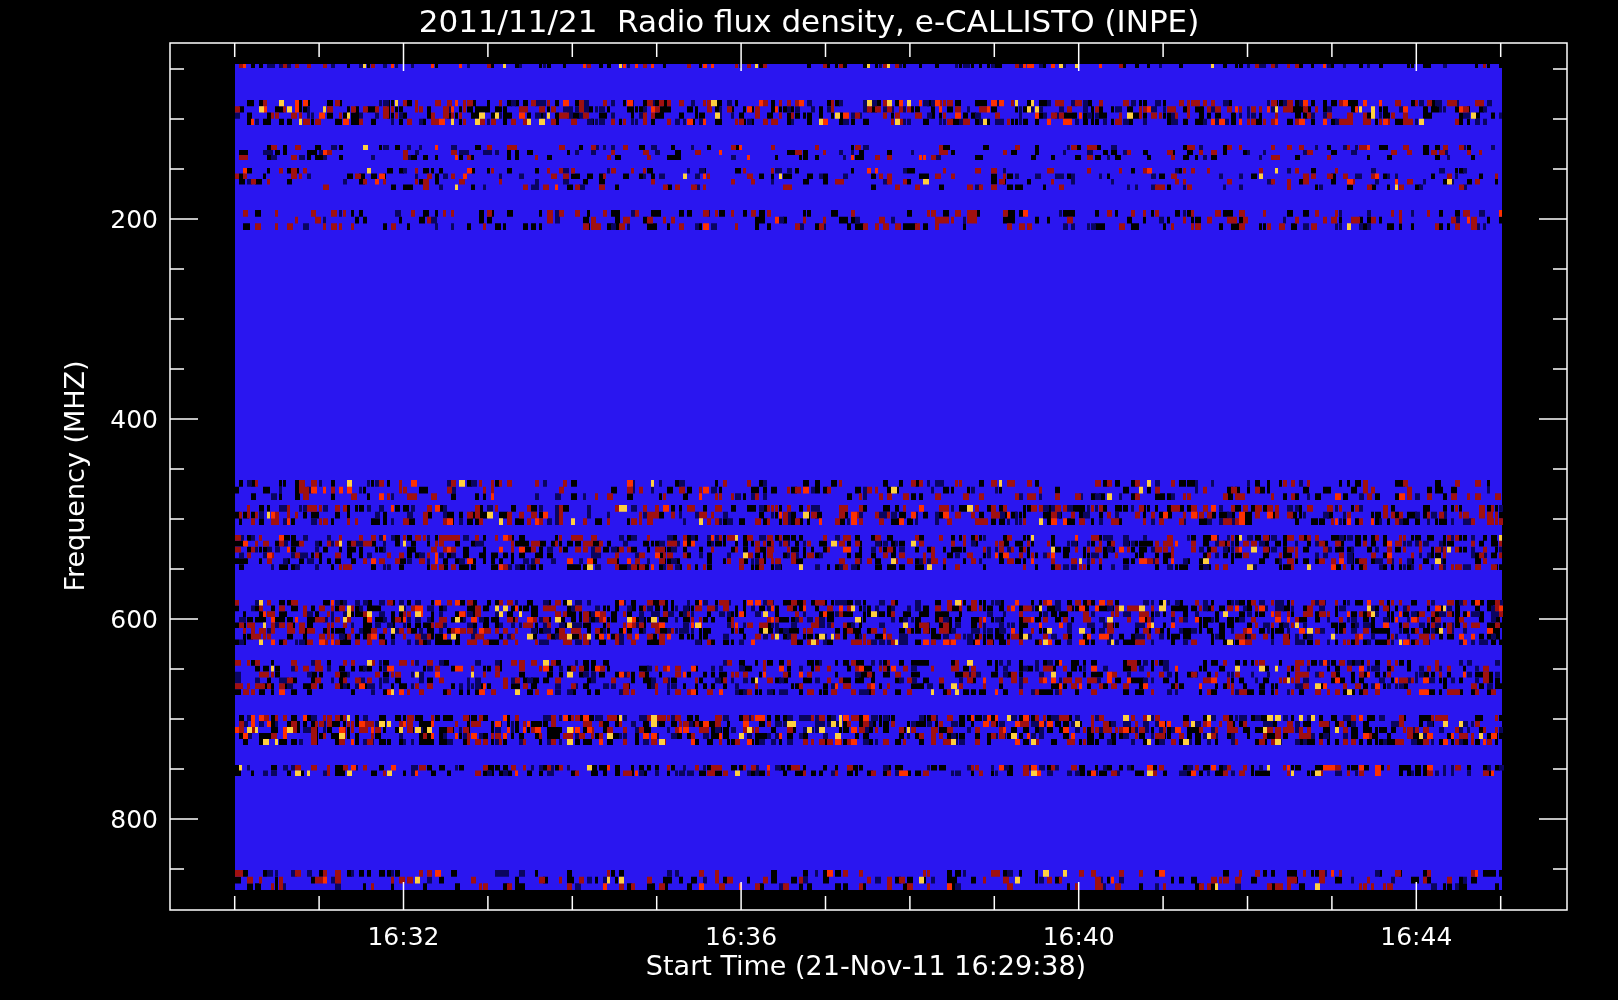 This screenshot has width=1618, height=1000. Describe the element at coordinates (134, 619) in the screenshot. I see `tick-label: 600` at that location.